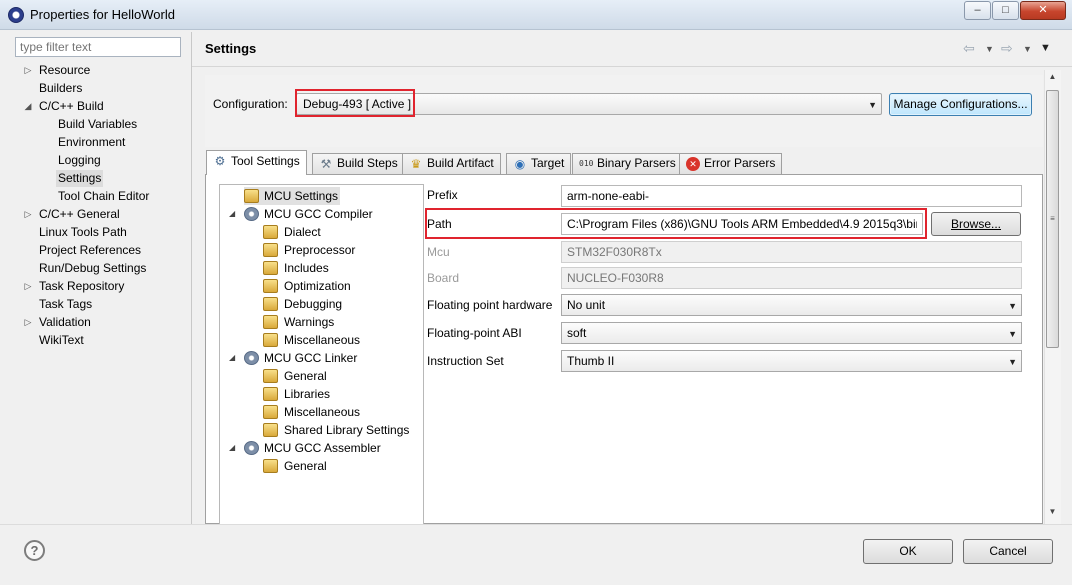 Image resolution: width=1072 pixels, height=585 pixels. Describe the element at coordinates (1052, 218) in the screenshot. I see `grip-icon: ≡` at that location.